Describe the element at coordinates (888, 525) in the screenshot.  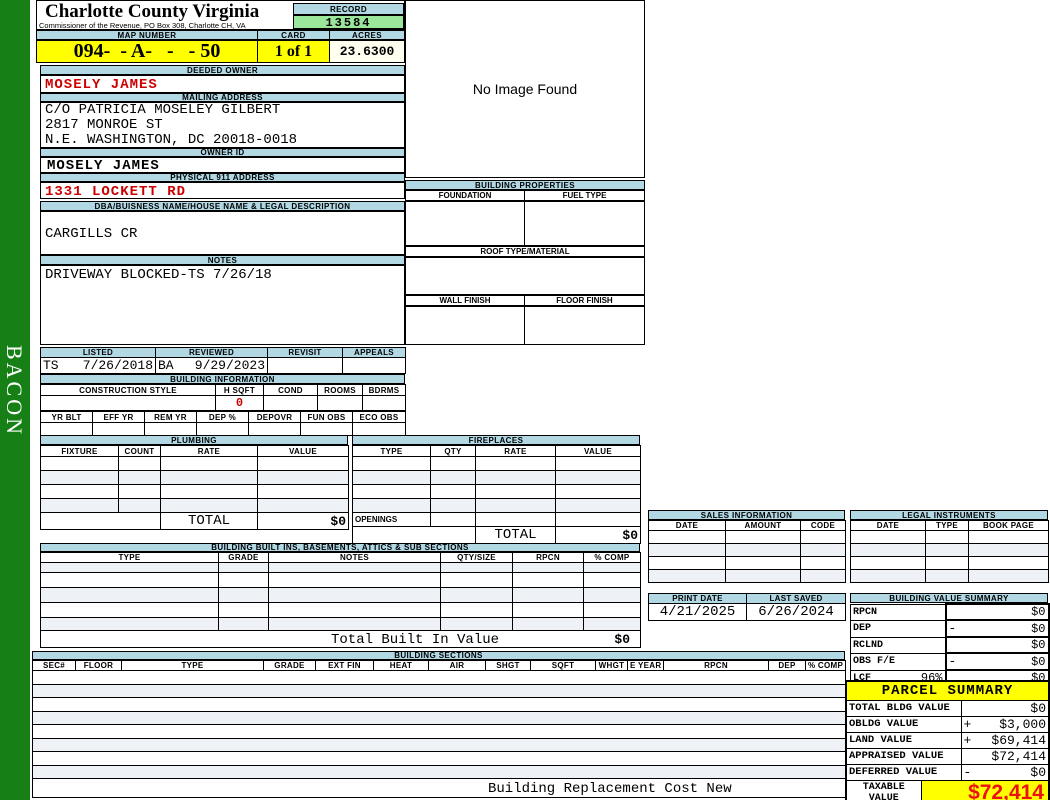
I see `legal-date-header: DATE` at that location.